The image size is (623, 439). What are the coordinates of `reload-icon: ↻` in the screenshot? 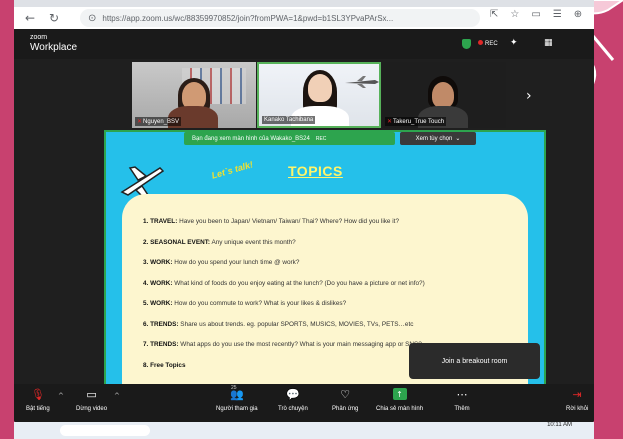 It's located at (54, 18).